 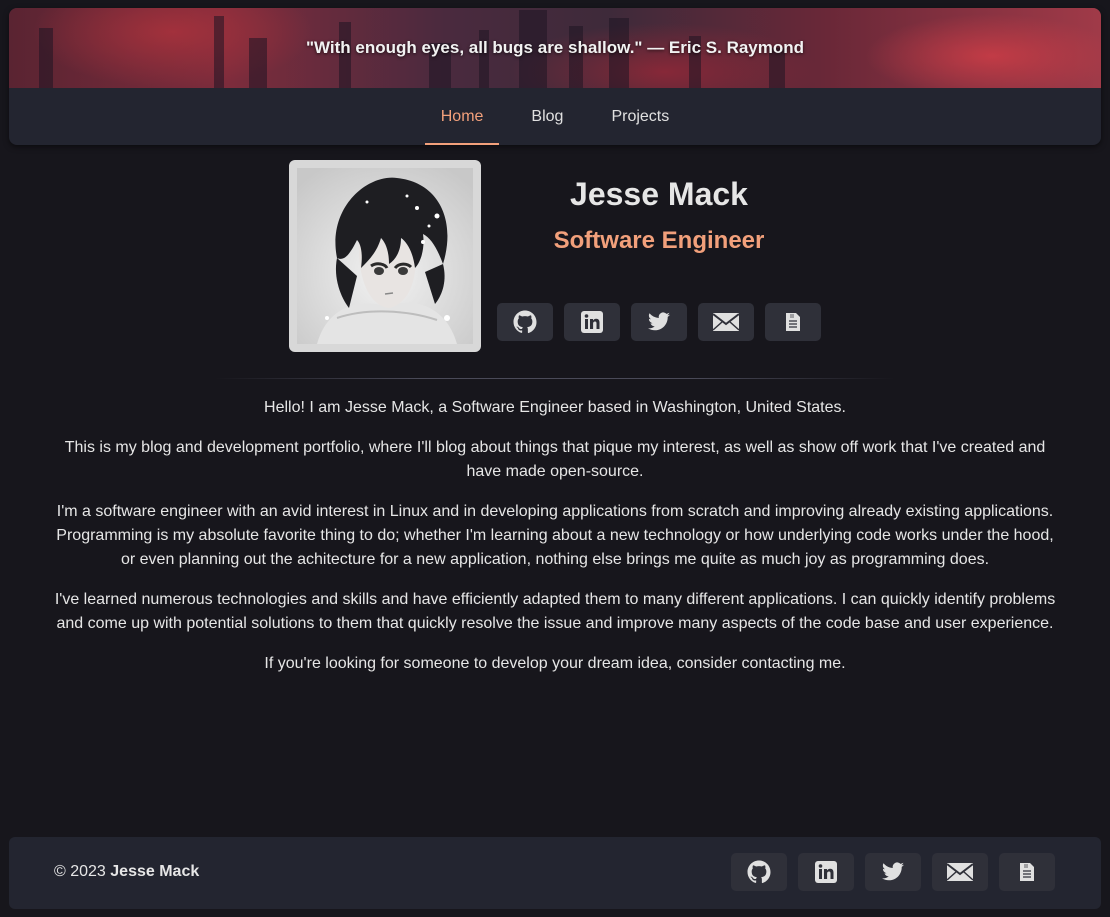 I want to click on profile-social-links, so click(x=659, y=322).